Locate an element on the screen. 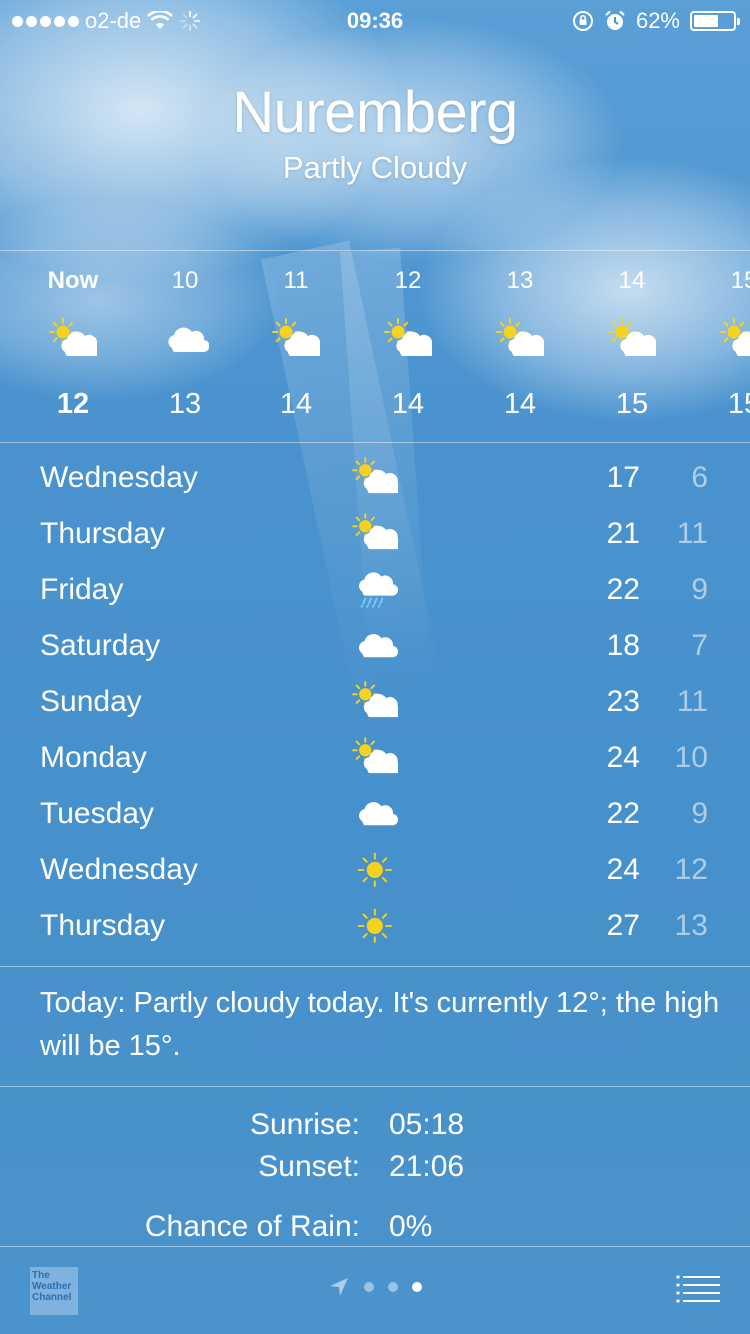  hourly-time: 13 is located at coordinates (520, 280).